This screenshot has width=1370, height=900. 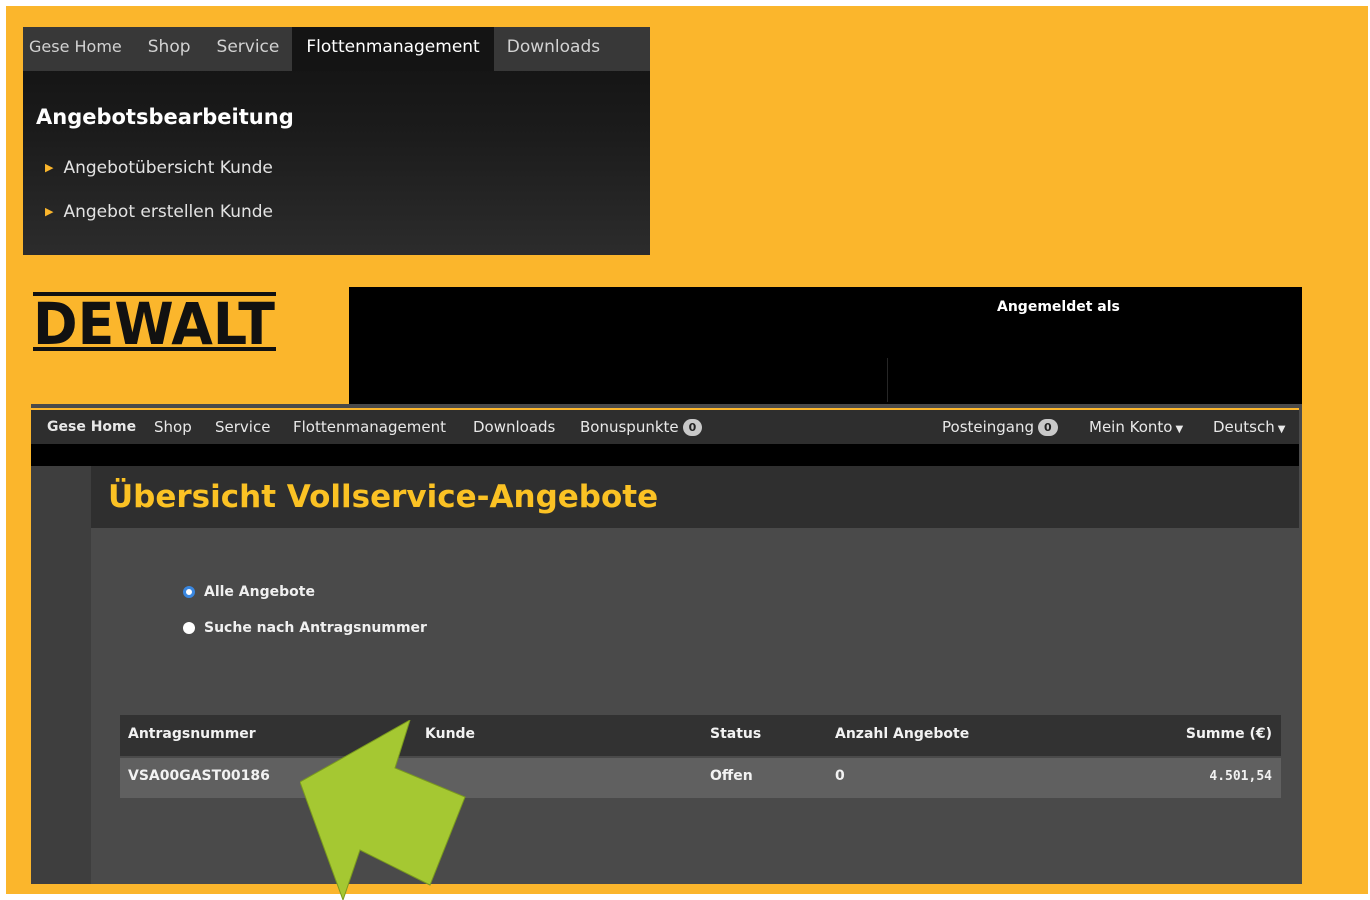 I want to click on left-panel, so click(x=61, y=675).